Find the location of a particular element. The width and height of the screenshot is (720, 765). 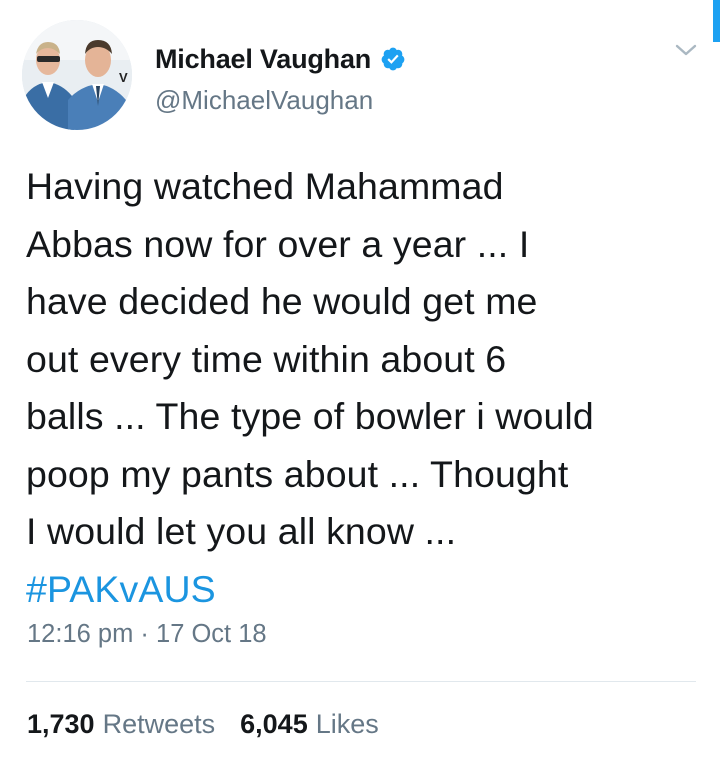

tweet-stats: 1,730 Retweets 6,045 Likes is located at coordinates (203, 724).